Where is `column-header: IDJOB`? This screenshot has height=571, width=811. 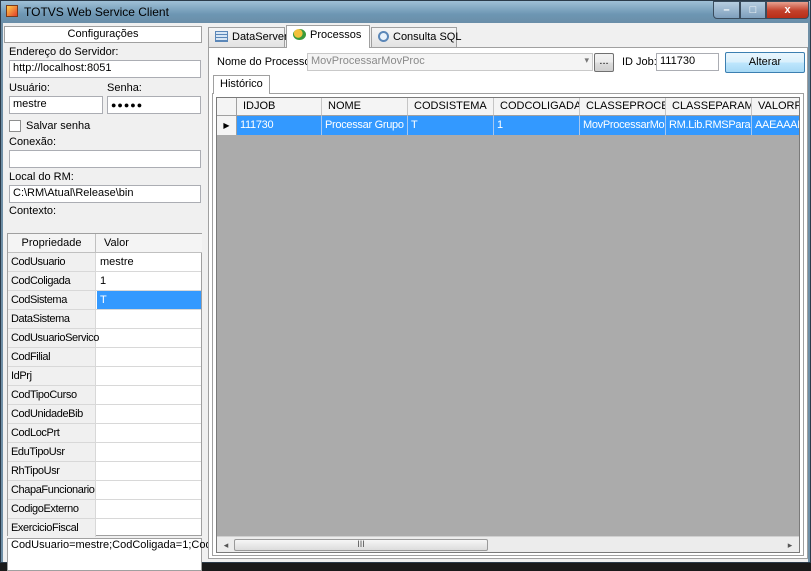 column-header: IDJOB is located at coordinates (279, 107).